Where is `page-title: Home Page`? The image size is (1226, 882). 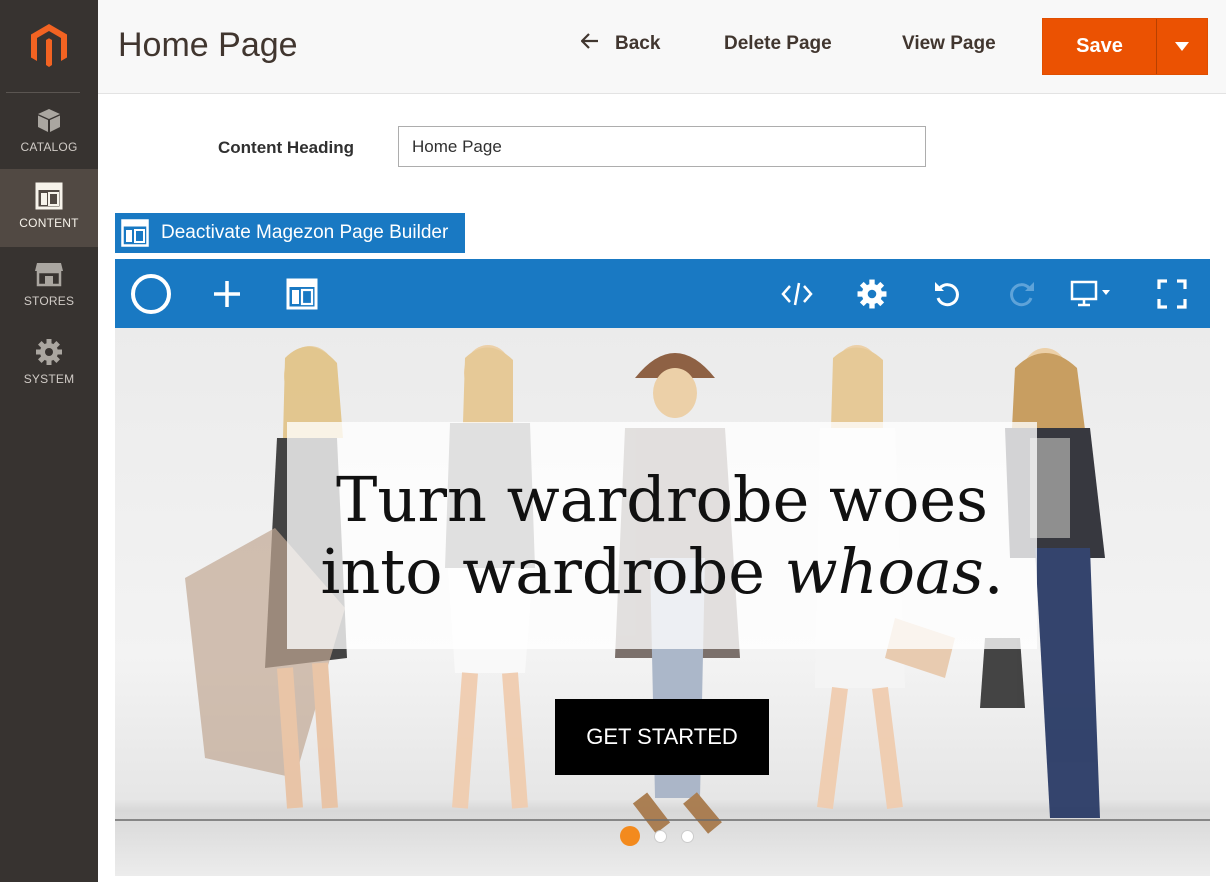
page-title: Home Page is located at coordinates (208, 45).